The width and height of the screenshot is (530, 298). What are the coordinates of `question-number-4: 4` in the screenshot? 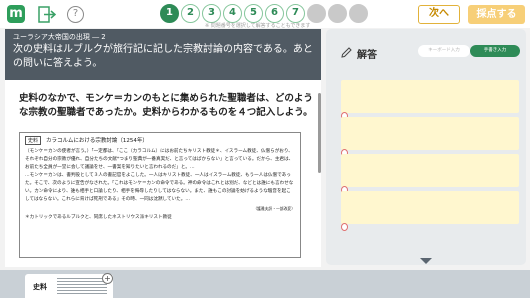 It's located at (232, 13).